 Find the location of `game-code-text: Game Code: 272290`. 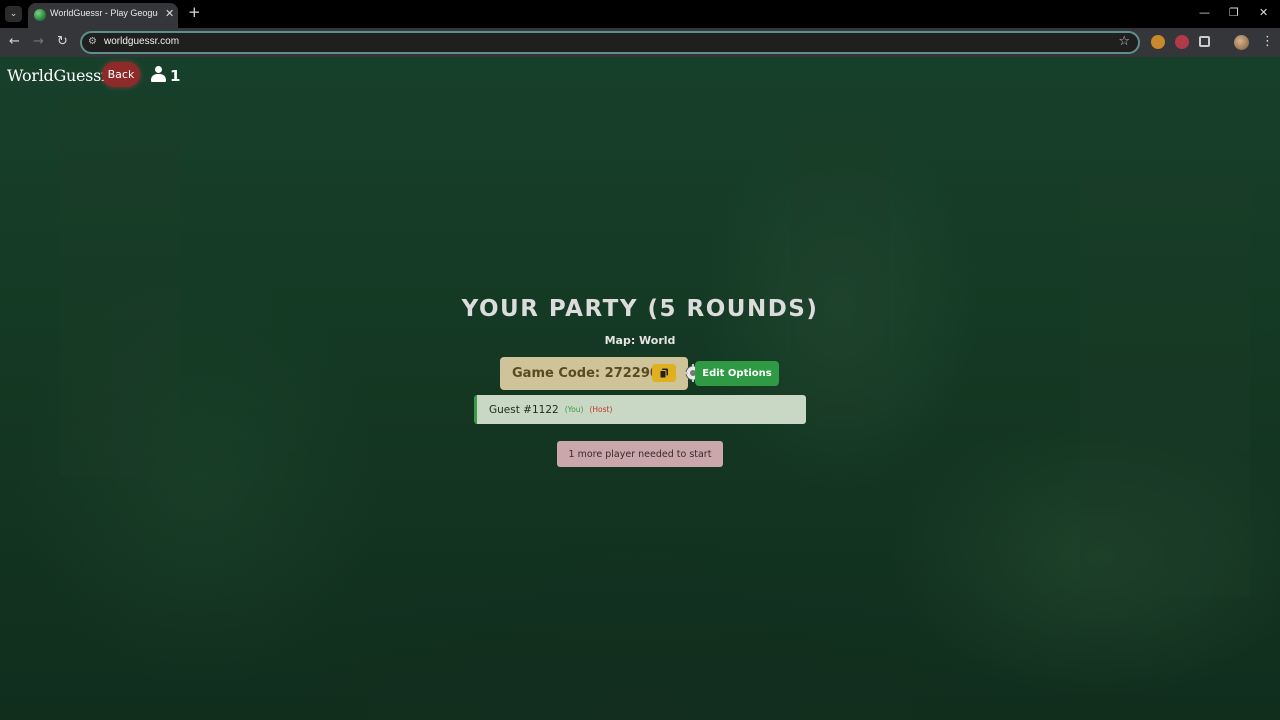

game-code-text: Game Code: 272290 is located at coordinates (585, 373).